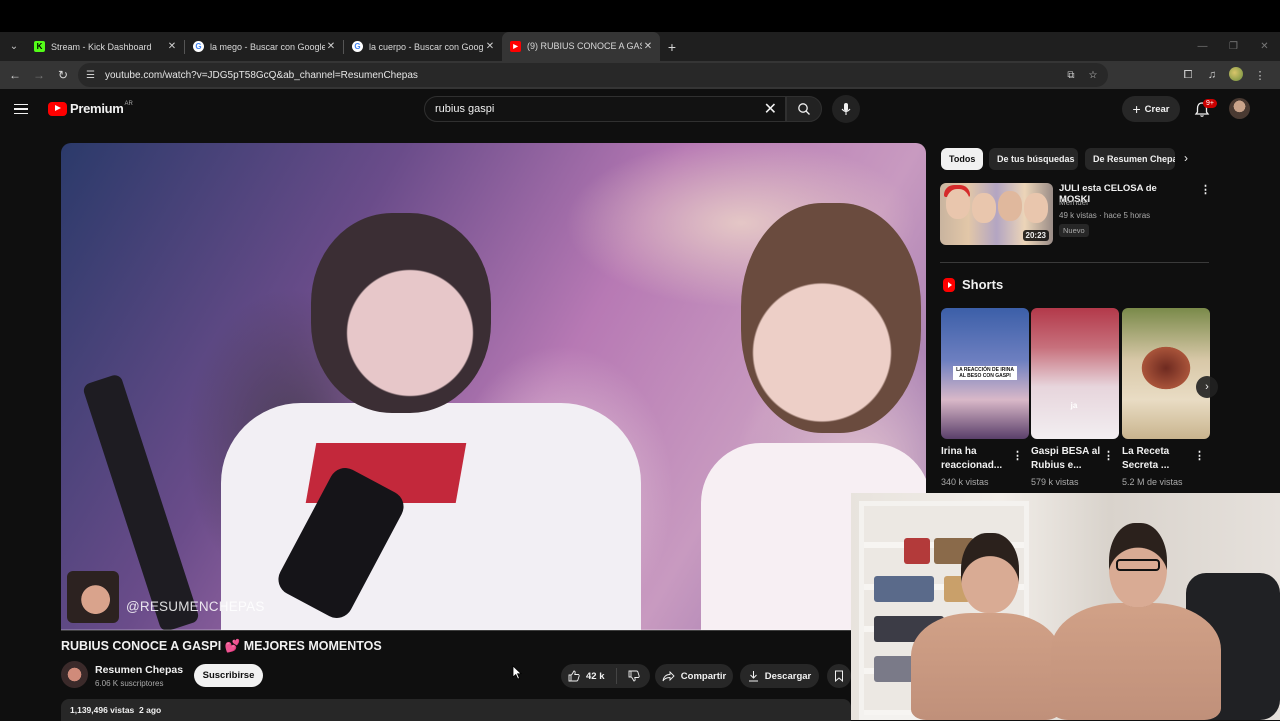 Image resolution: width=1280 pixels, height=721 pixels. Describe the element at coordinates (456, 710) in the screenshot. I see `description-box` at that location.